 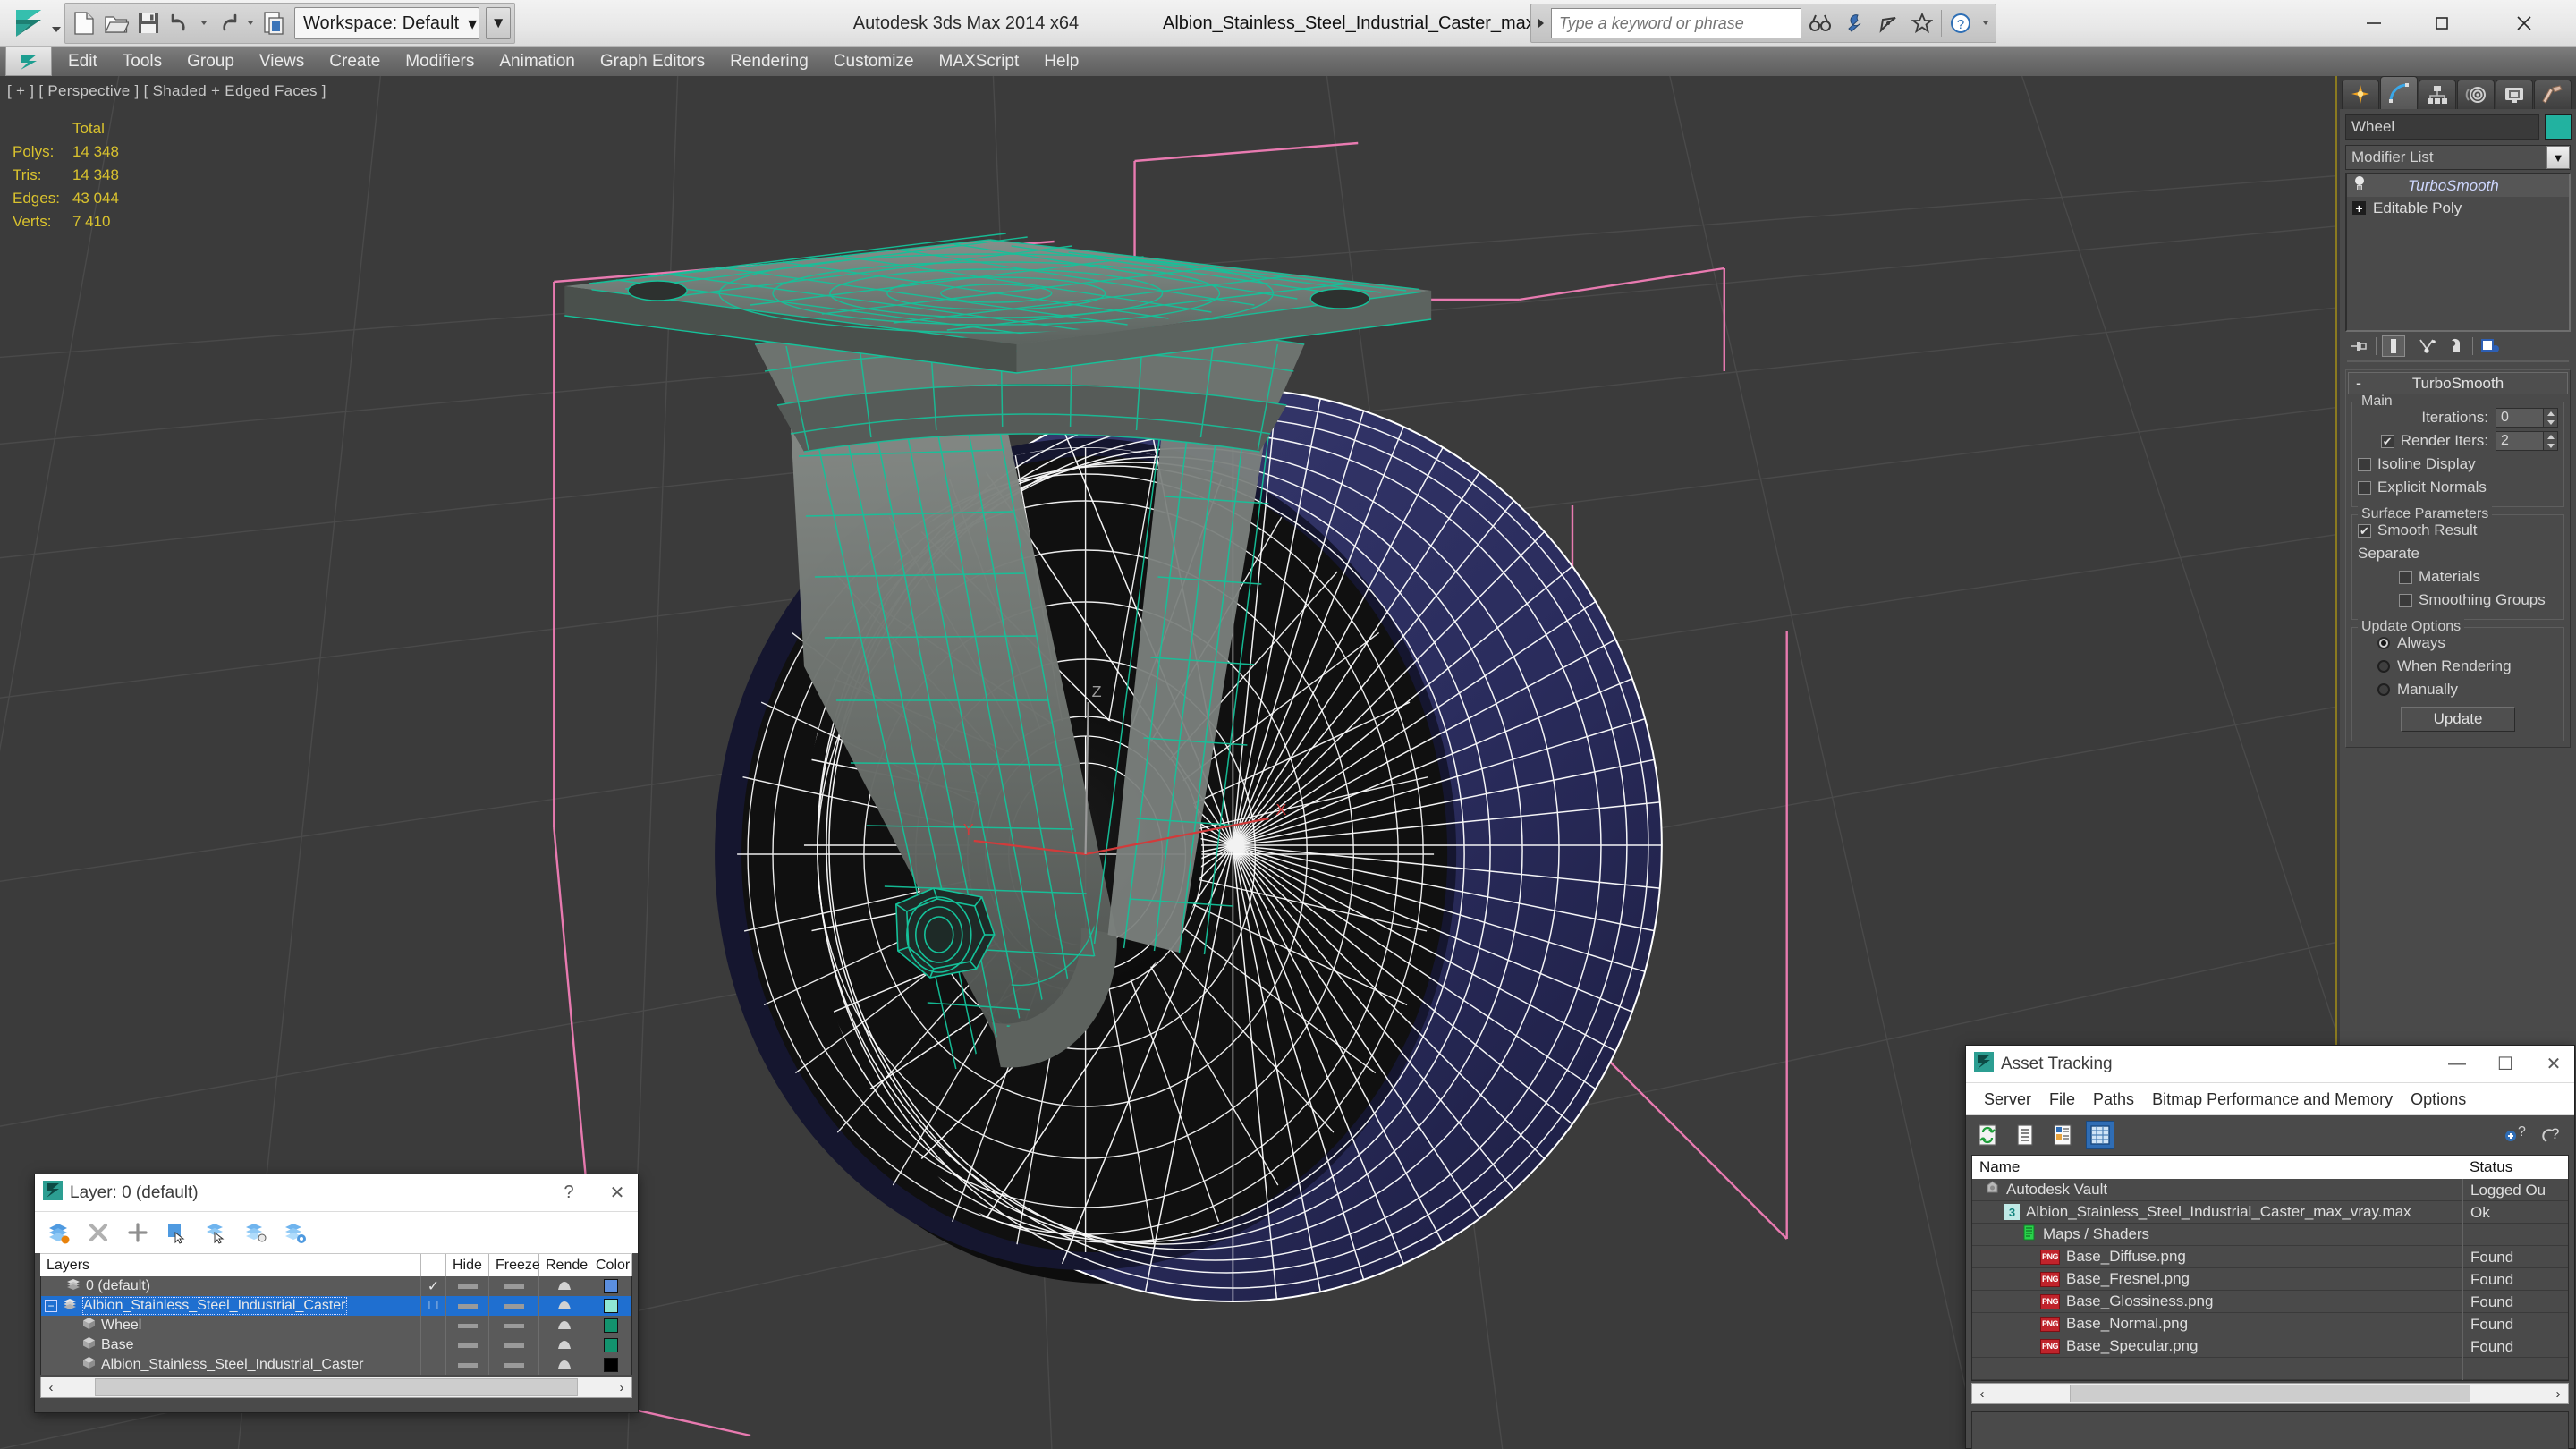 What do you see at coordinates (2515, 1135) in the screenshot?
I see `add-help-icon: ?` at bounding box center [2515, 1135].